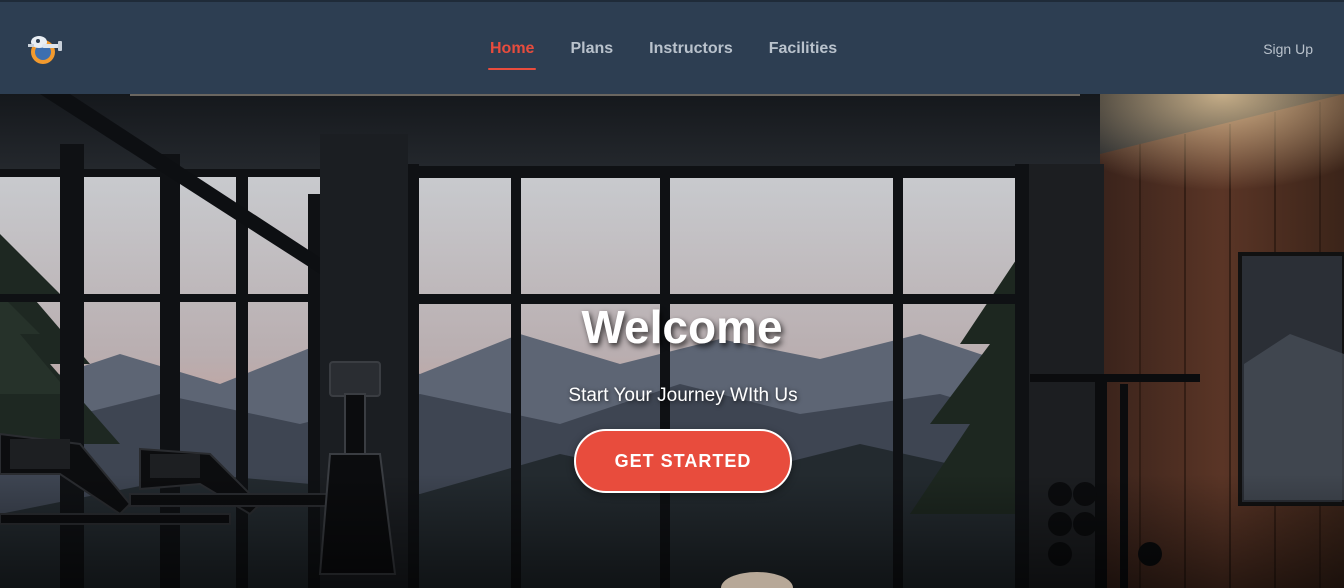 The image size is (1344, 588). Describe the element at coordinates (803, 49) in the screenshot. I see `nav-link-facilities: Facilities` at that location.